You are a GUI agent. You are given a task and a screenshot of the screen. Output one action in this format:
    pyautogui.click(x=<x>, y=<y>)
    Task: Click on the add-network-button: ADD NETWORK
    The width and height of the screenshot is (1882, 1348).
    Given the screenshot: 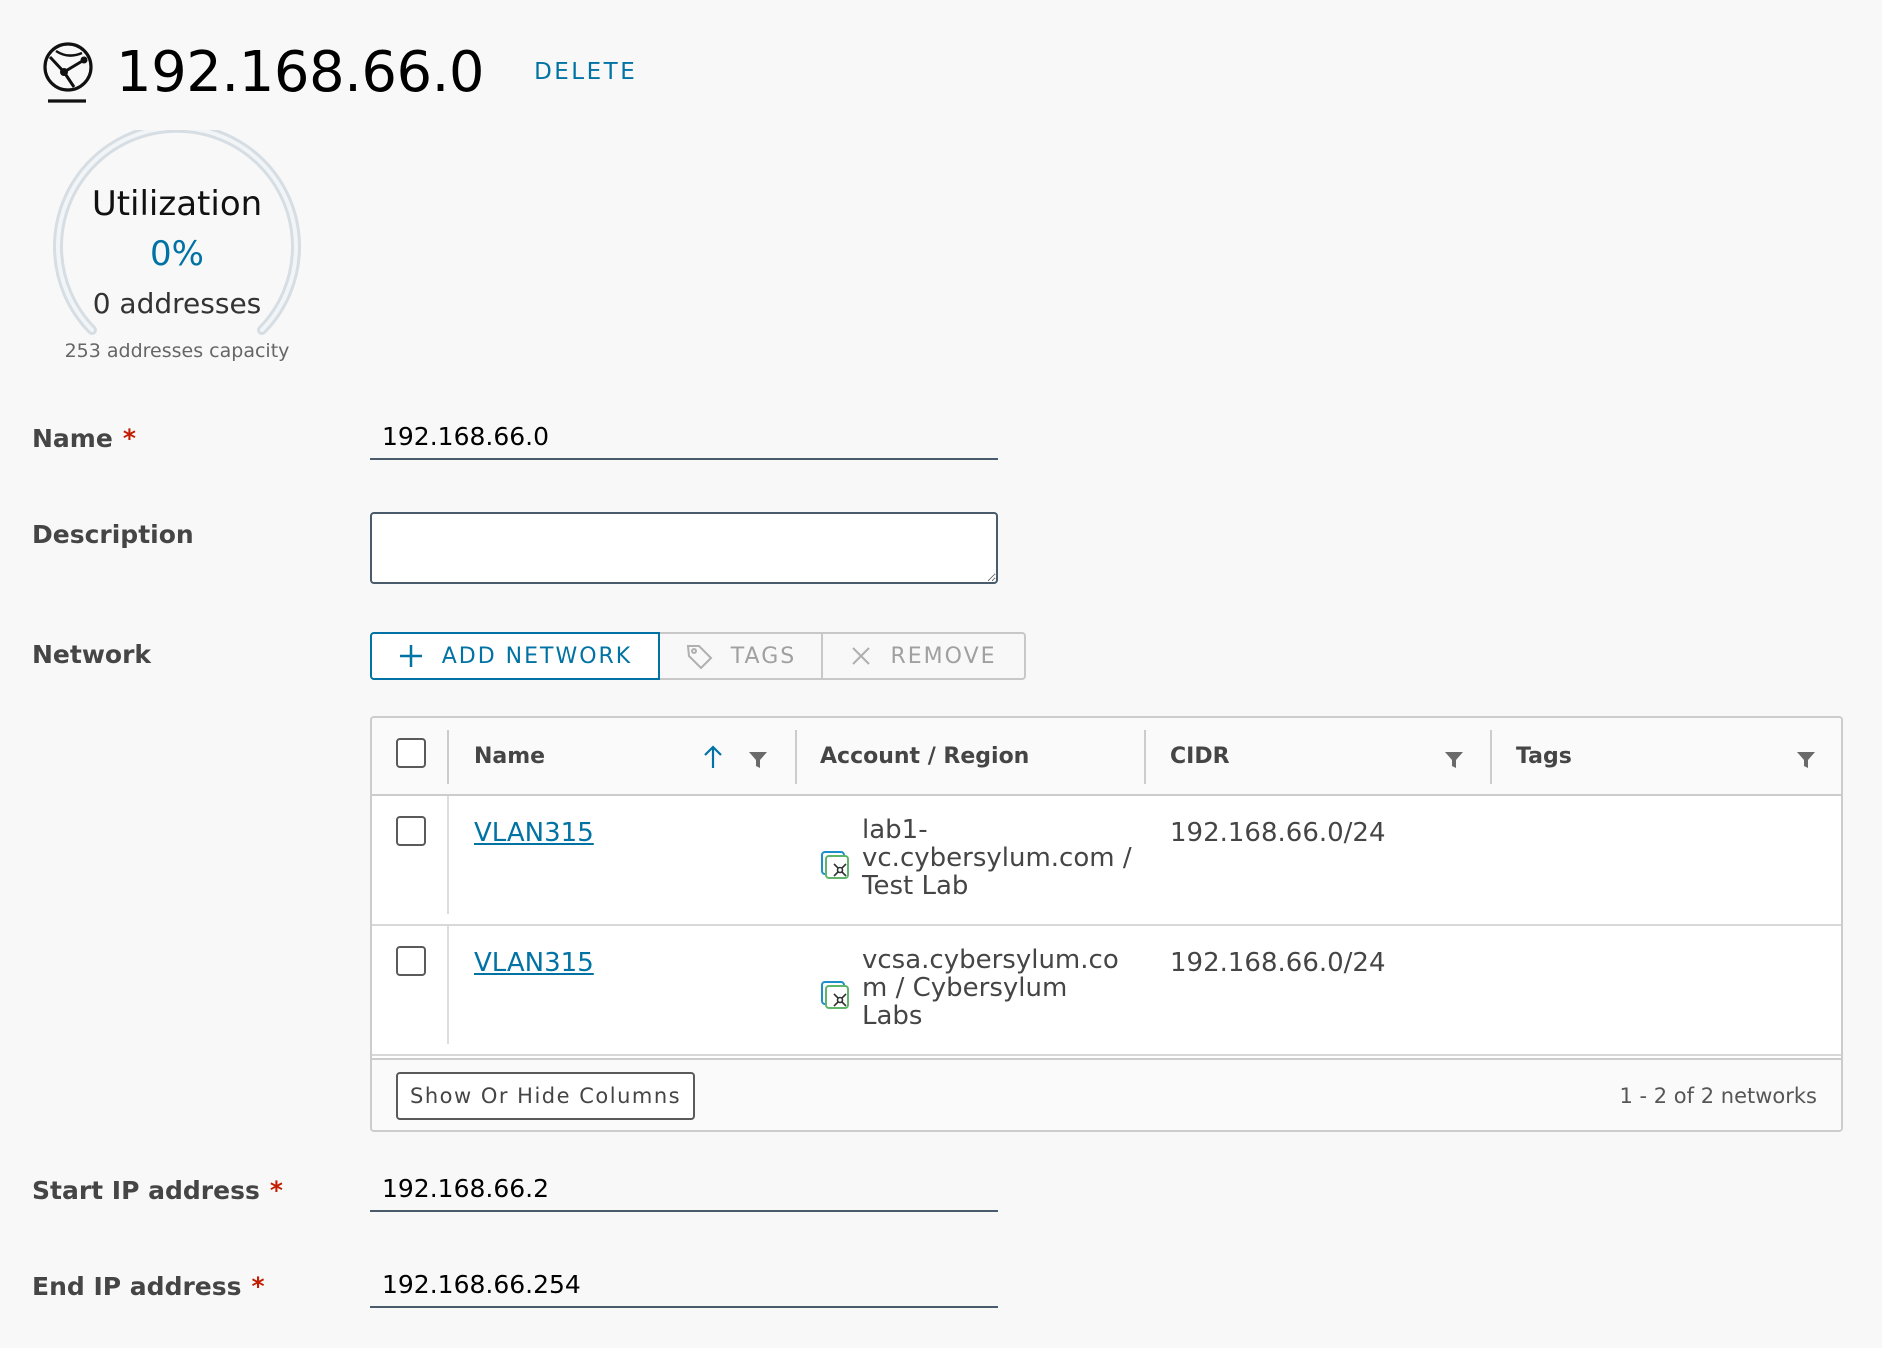 What is the action you would take?
    pyautogui.click(x=515, y=656)
    